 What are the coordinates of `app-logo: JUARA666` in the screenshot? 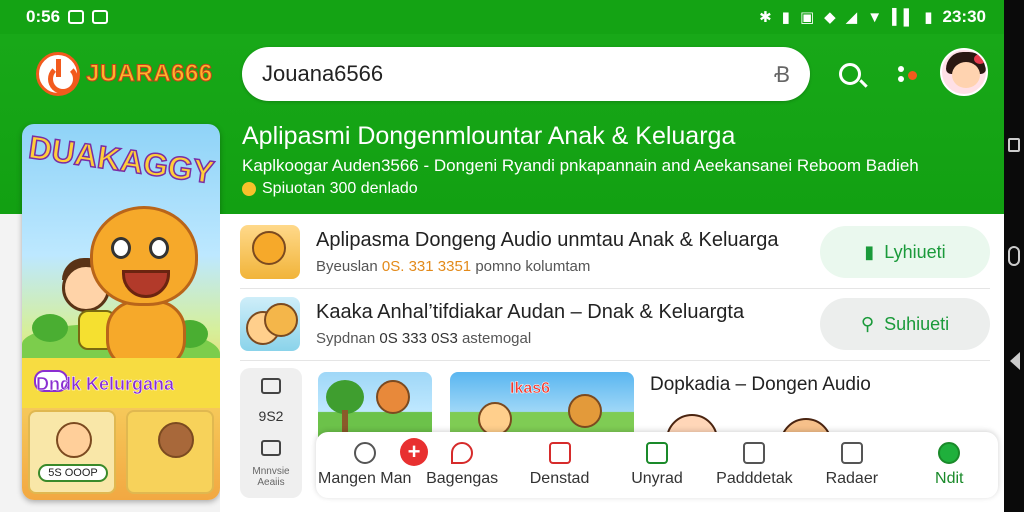 It's located at (124, 74).